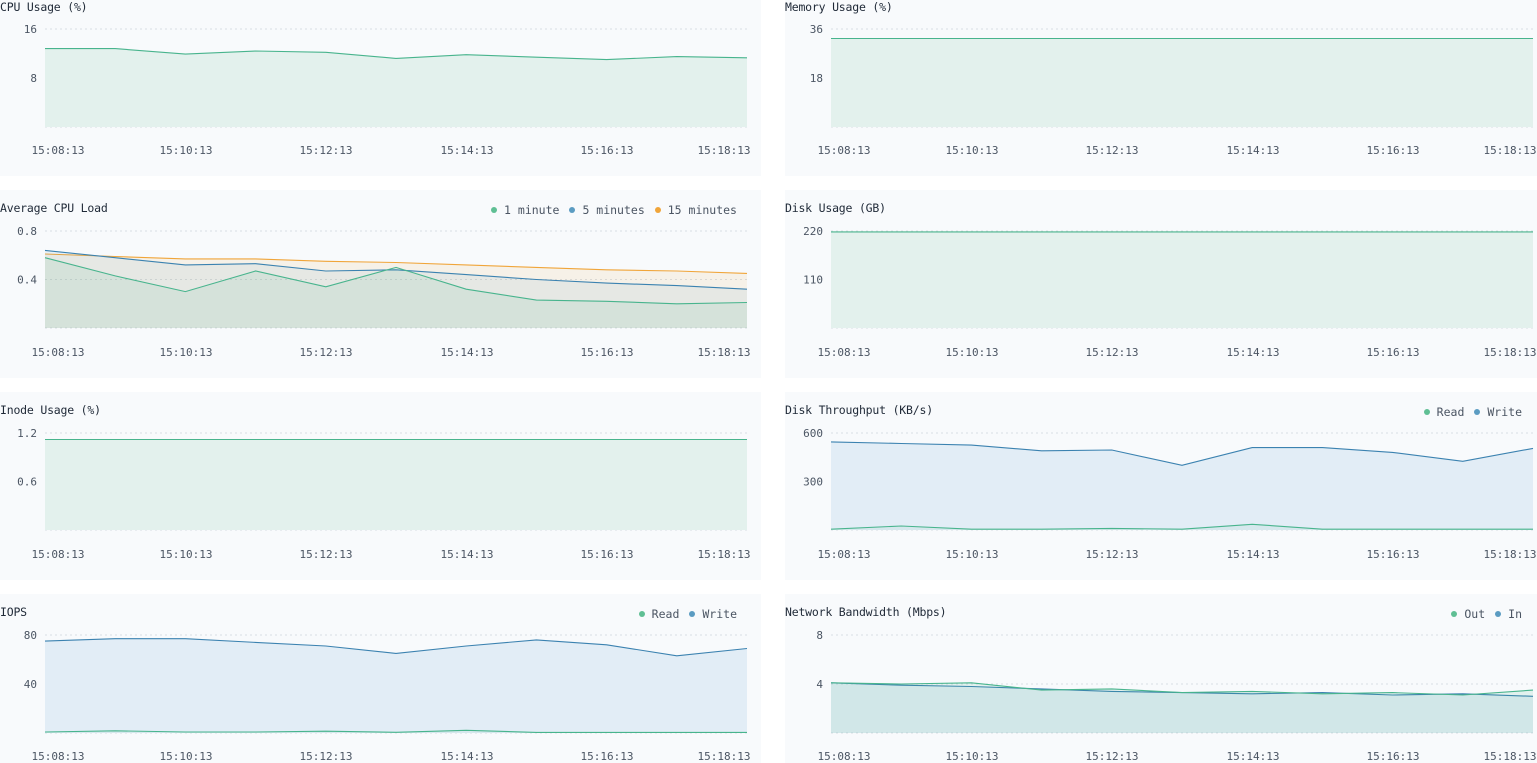  I want to click on y-tick-label: 1.2, so click(27, 433).